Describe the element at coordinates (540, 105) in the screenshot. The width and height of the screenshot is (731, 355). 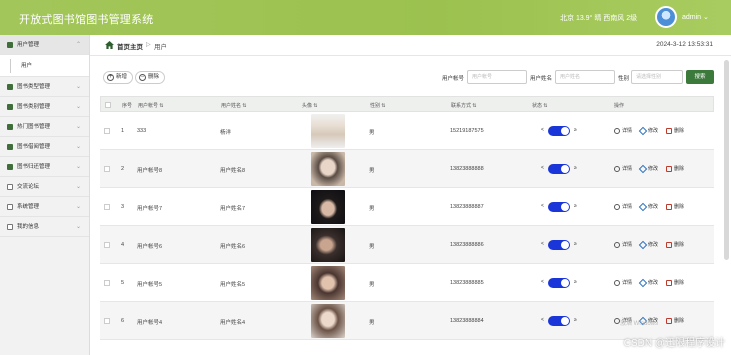
I see `col-header-status: 状态 ⇅` at that location.